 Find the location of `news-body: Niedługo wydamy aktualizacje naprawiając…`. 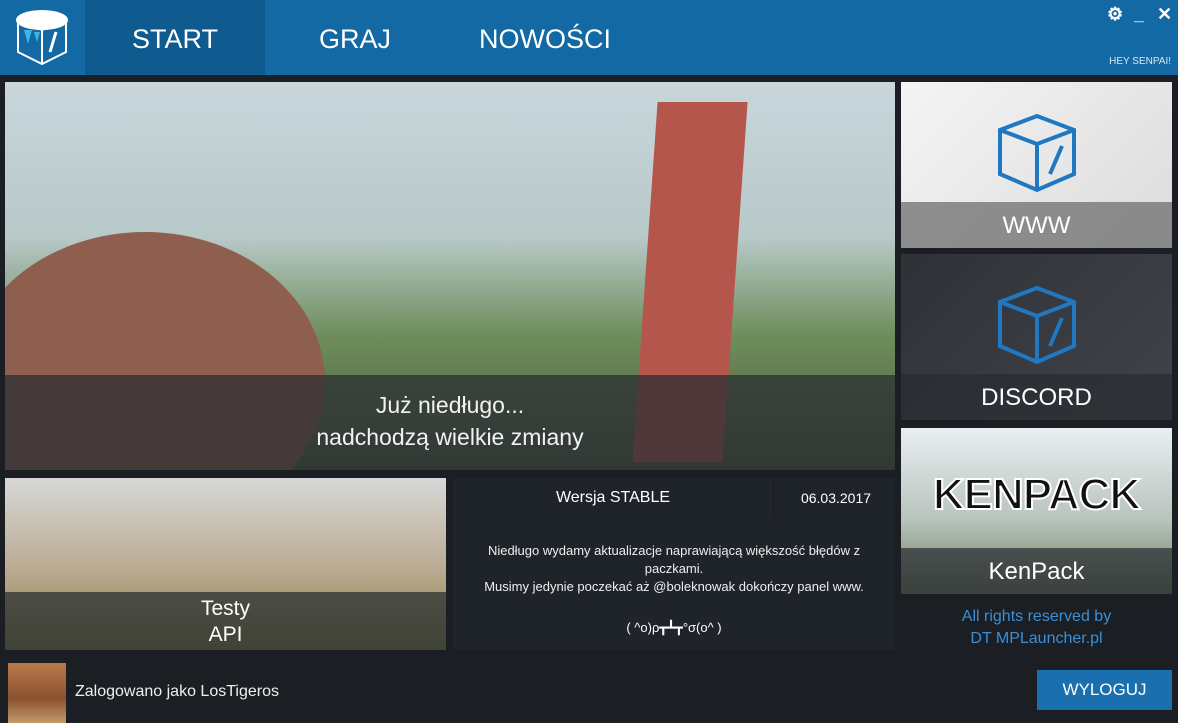

news-body: Niedługo wydamy aktualizacje naprawiając… is located at coordinates (674, 569).